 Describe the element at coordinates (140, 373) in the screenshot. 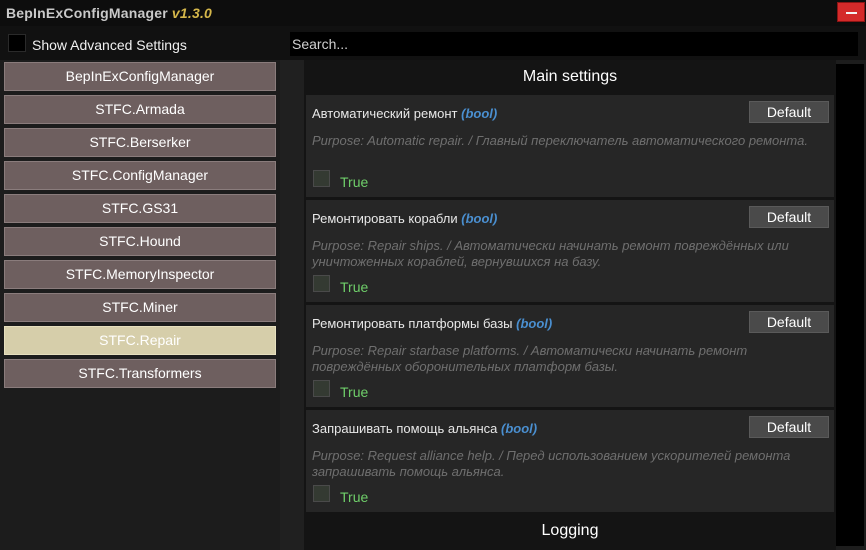

I see `plugin-item-transformers: STFC.Transformers` at that location.